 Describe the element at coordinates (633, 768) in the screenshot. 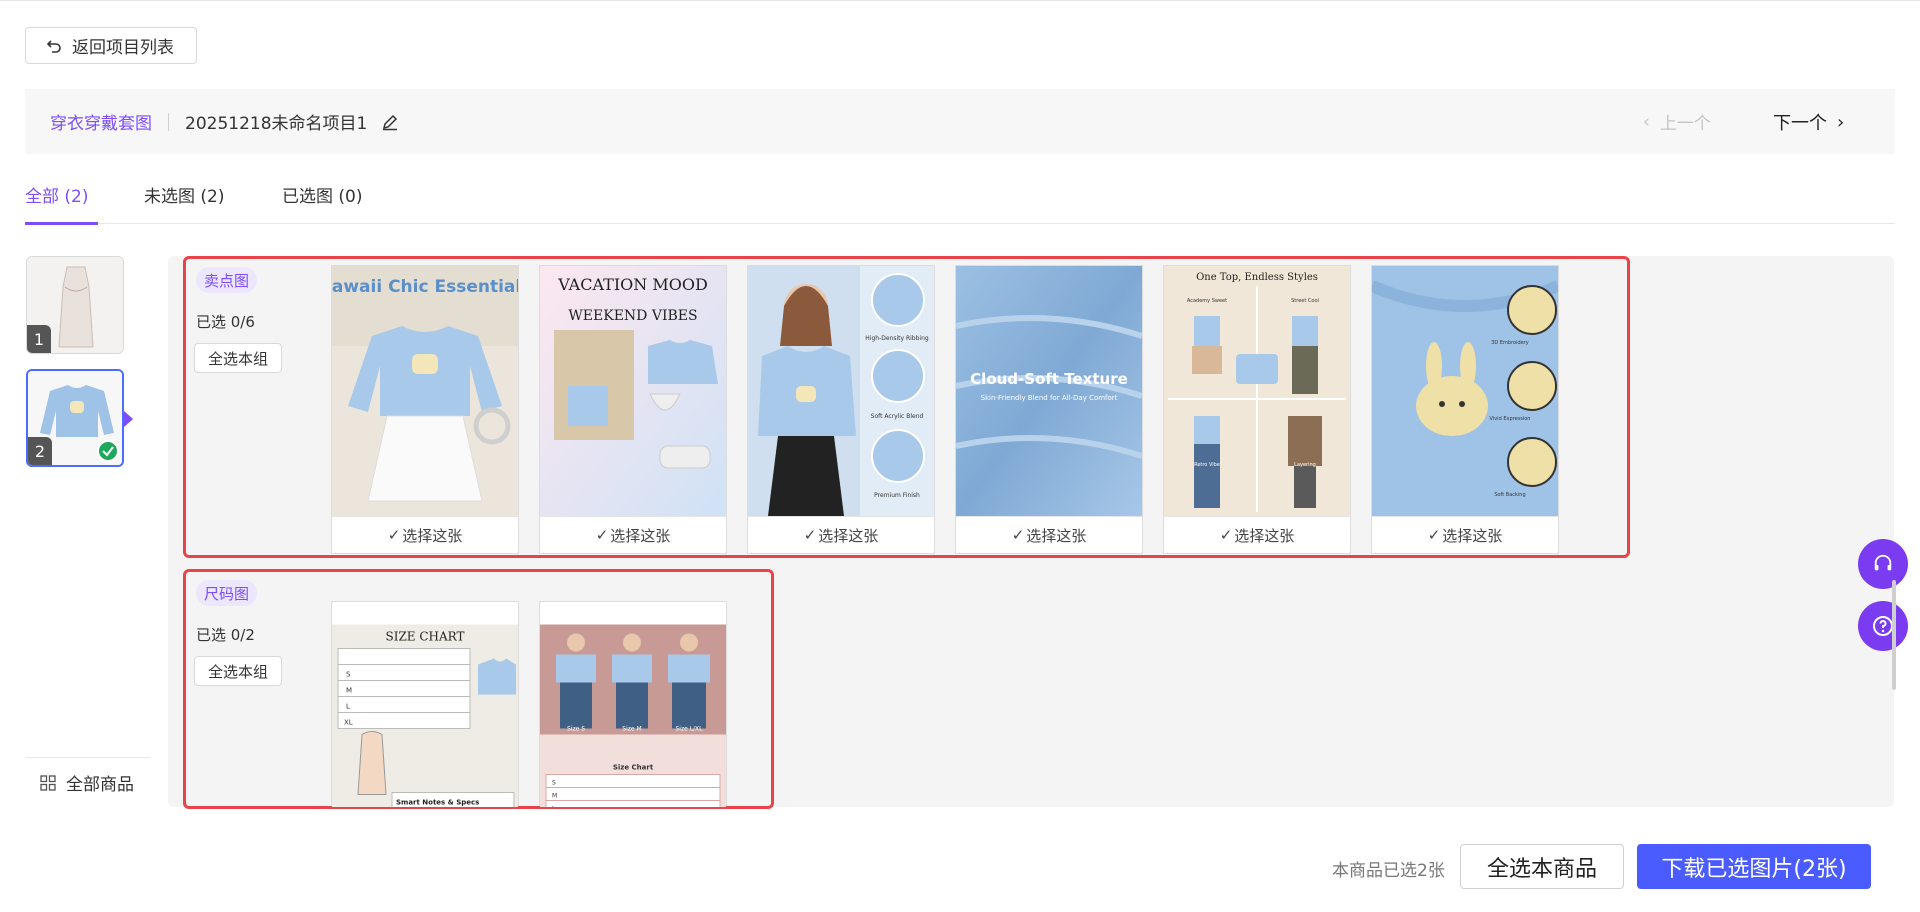

I see `chart-title: Size Chart` at that location.